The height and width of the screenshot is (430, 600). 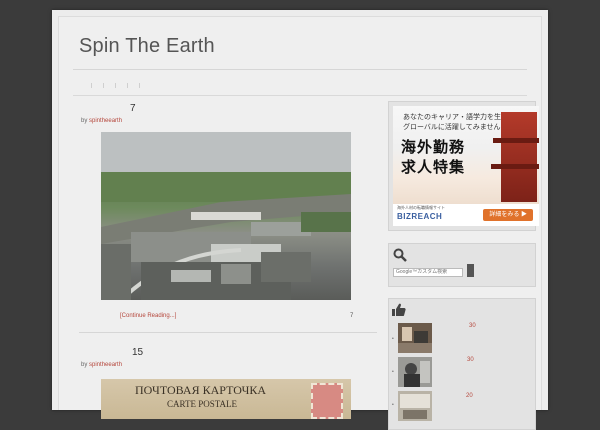 What do you see at coordinates (228, 332) in the screenshot?
I see `post-divider` at bounding box center [228, 332].